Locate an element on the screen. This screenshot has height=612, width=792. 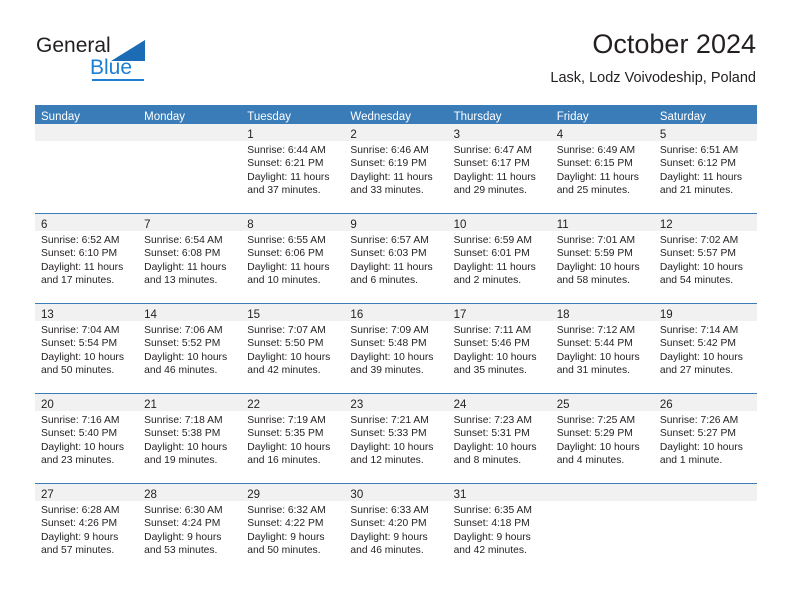
day-number-band: 18 is located at coordinates (602, 312).